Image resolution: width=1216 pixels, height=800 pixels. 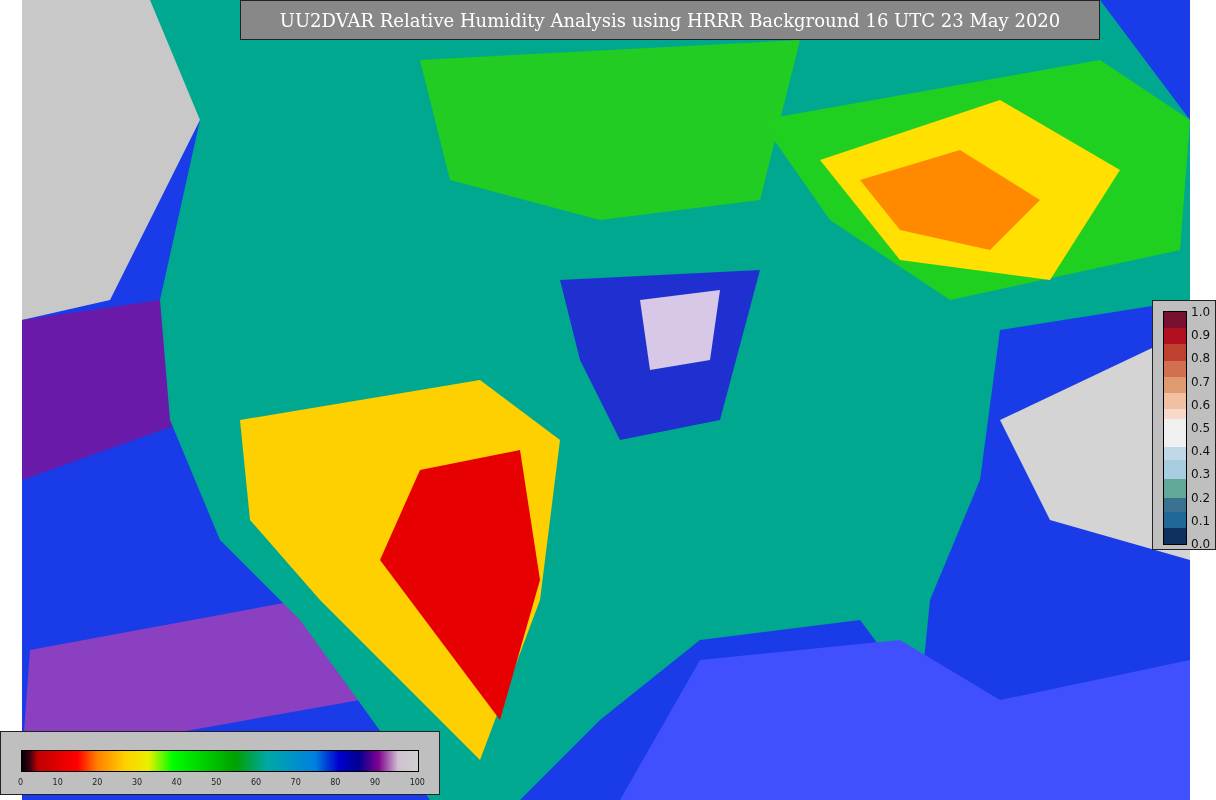 I want to click on tick-label: 30, so click(x=137, y=782).